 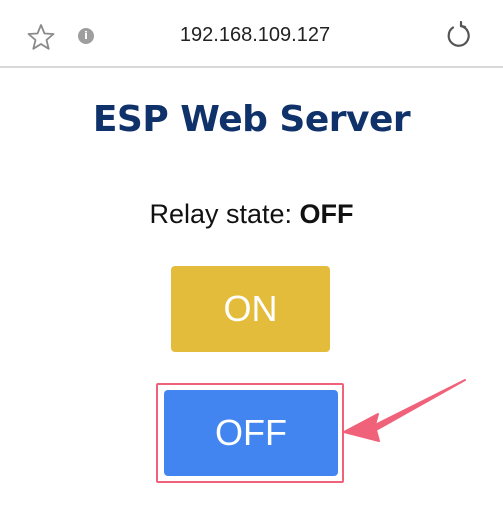 I want to click on address-bar: i 192.168.109.127, so click(x=251, y=34).